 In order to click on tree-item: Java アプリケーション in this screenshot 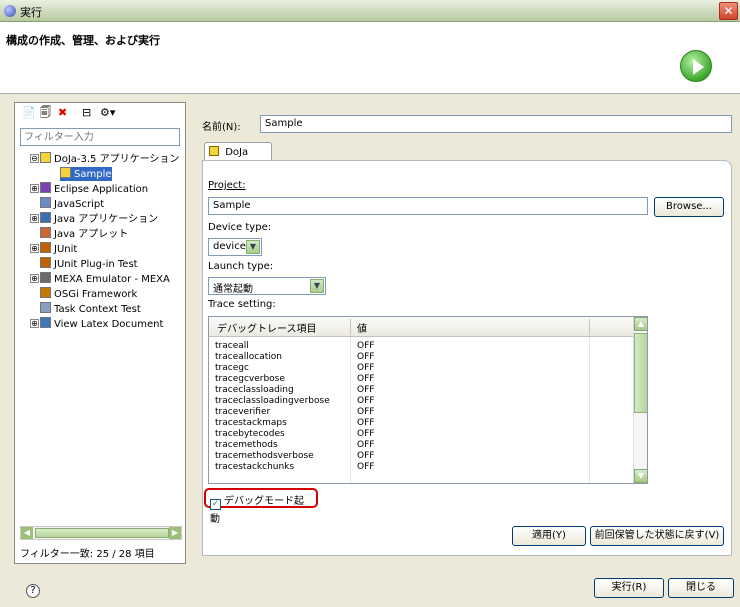, I will do `click(99, 219)`.